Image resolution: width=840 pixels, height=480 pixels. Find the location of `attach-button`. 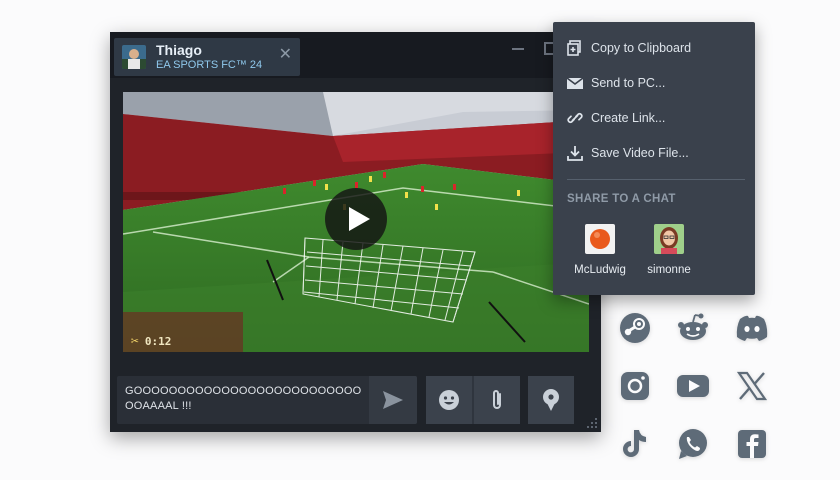

attach-button is located at coordinates (497, 400).